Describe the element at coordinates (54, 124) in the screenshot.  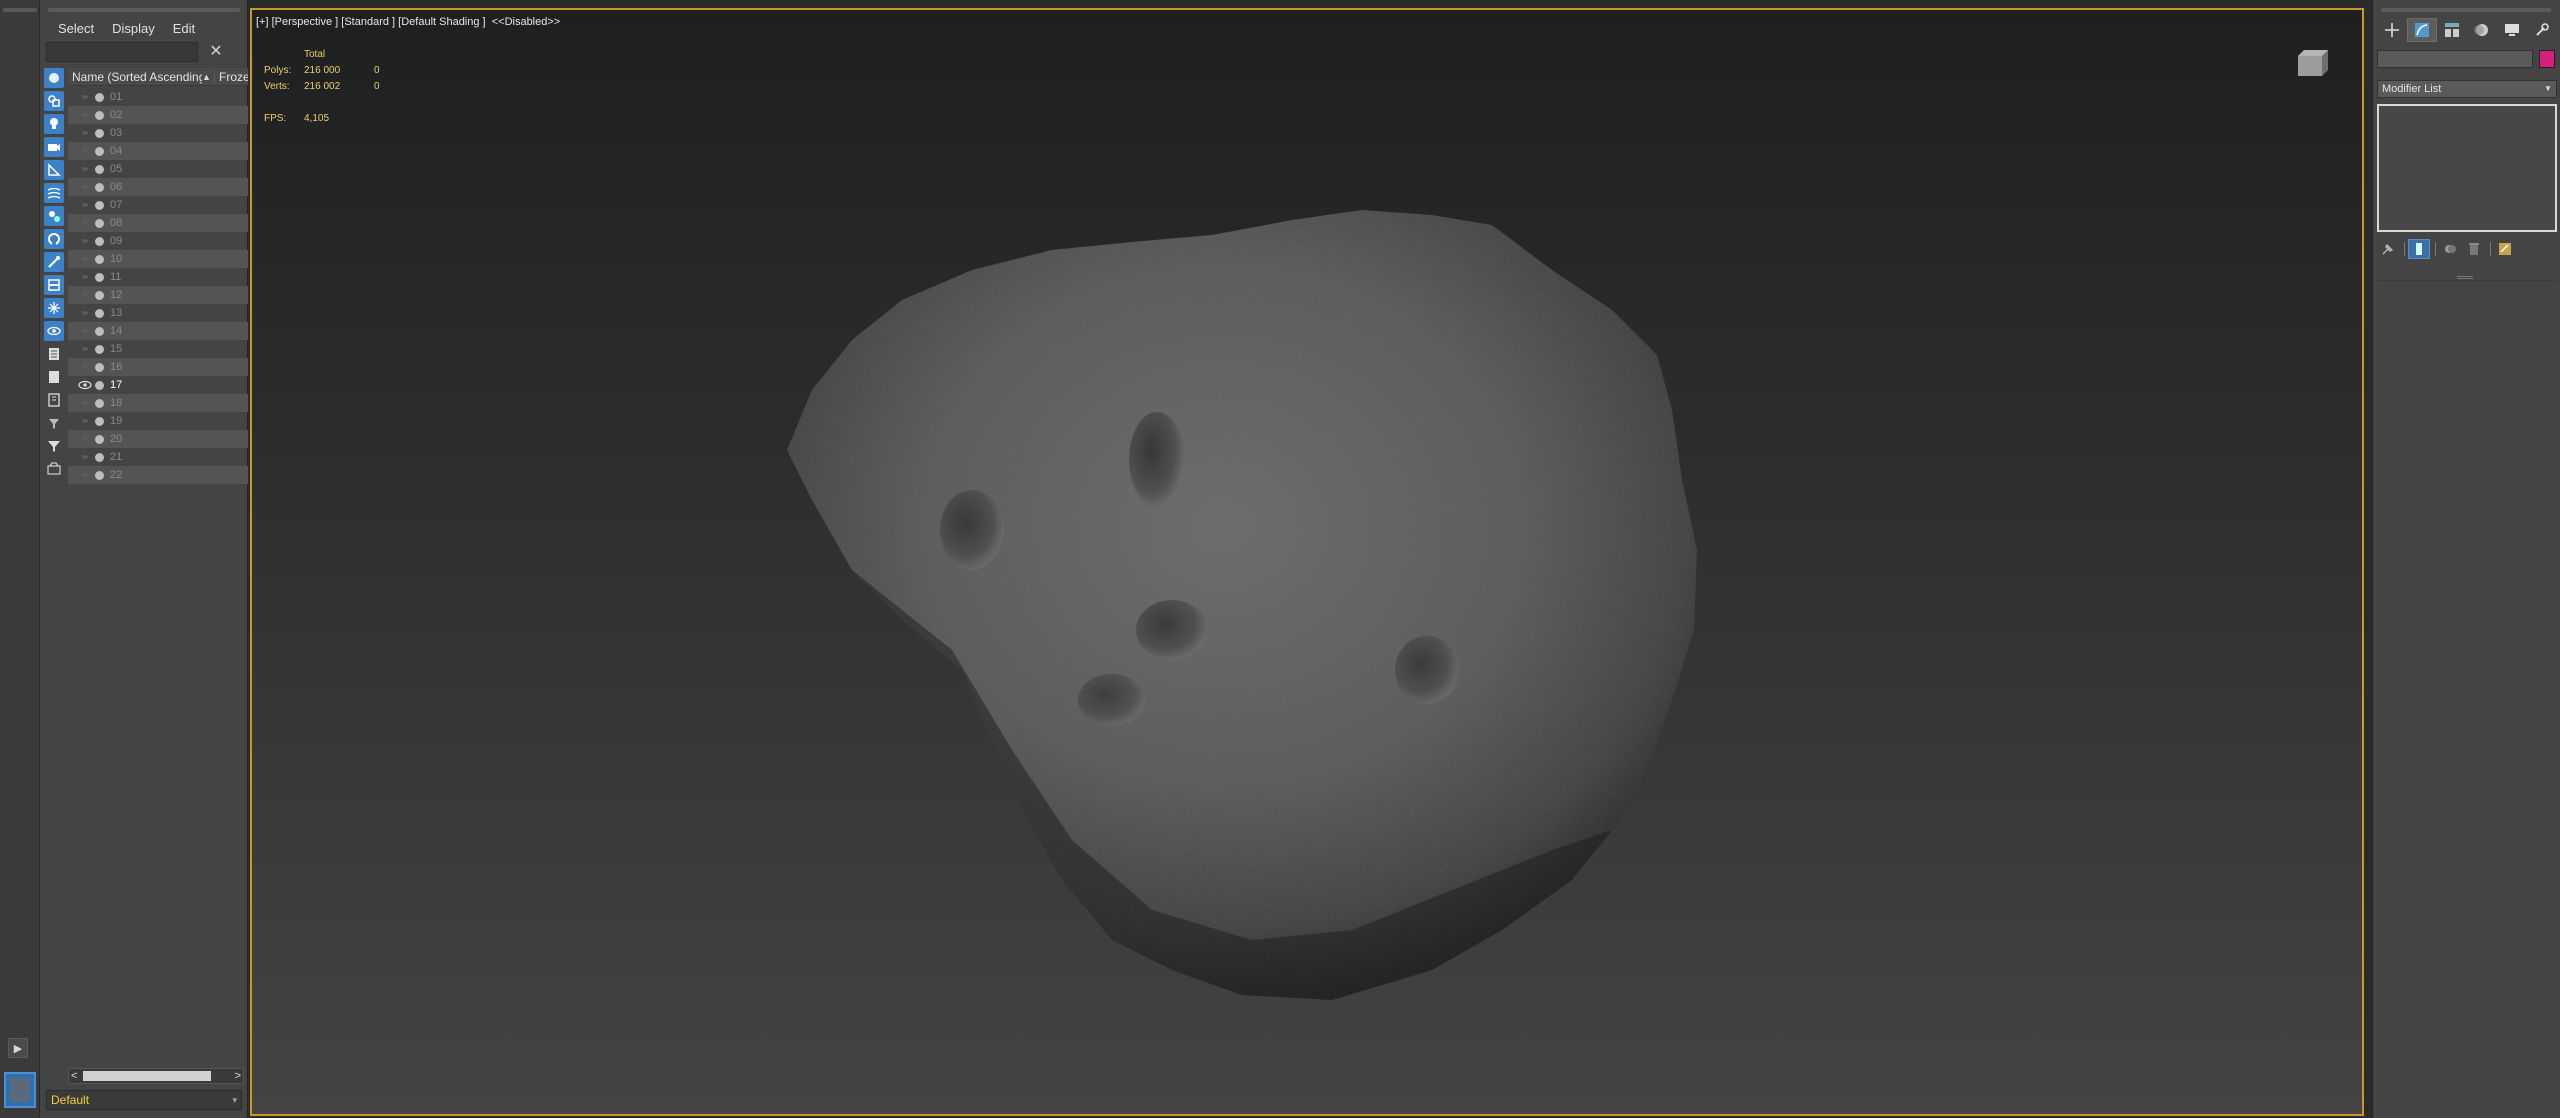
I see `light-filter-icon` at that location.